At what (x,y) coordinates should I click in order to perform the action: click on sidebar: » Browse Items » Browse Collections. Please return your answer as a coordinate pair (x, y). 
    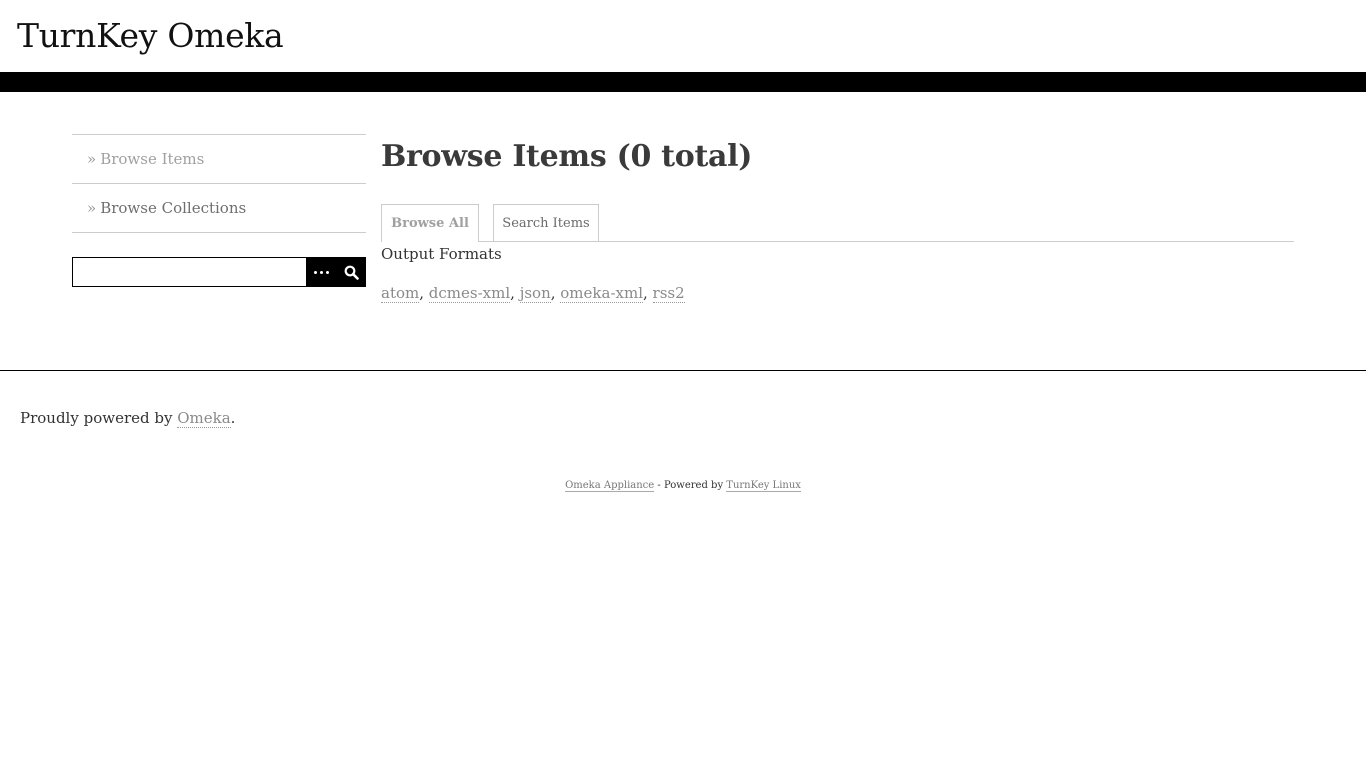
    Looking at the image, I should click on (219, 210).